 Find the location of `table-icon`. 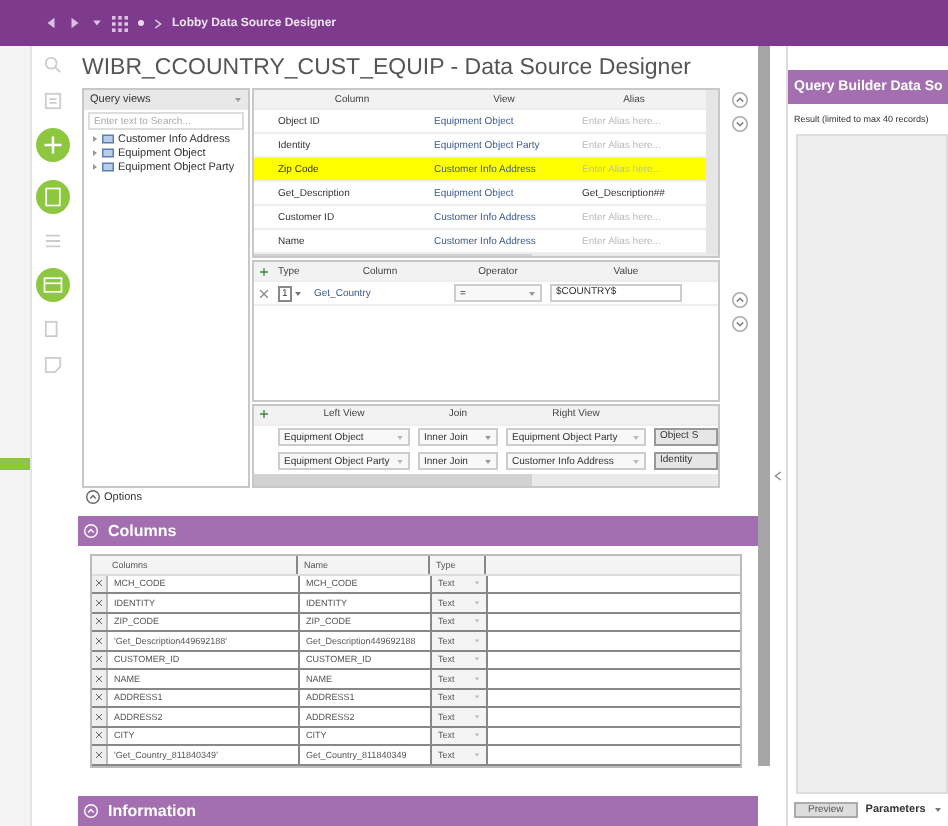

table-icon is located at coordinates (52, 285).